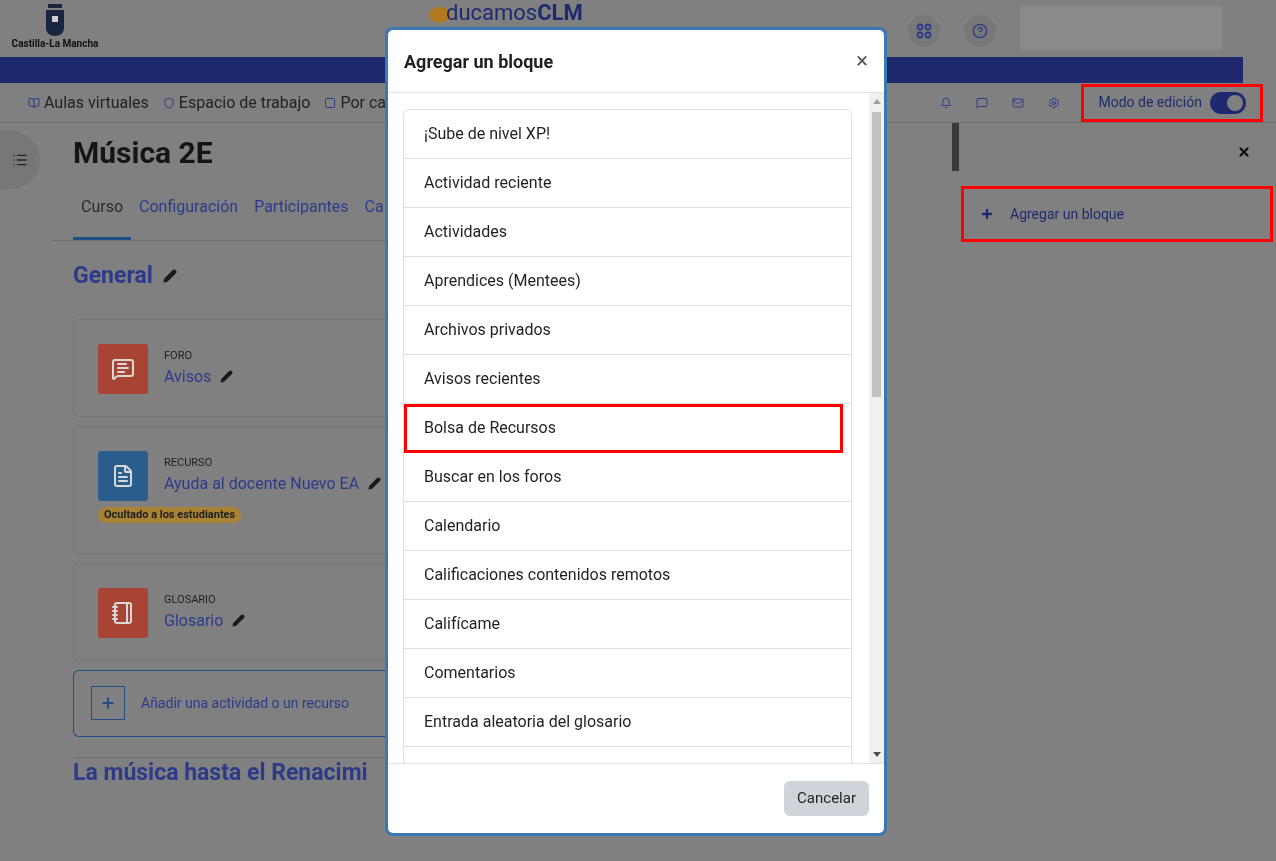 The image size is (1276, 861). I want to click on bell-icon, so click(946, 102).